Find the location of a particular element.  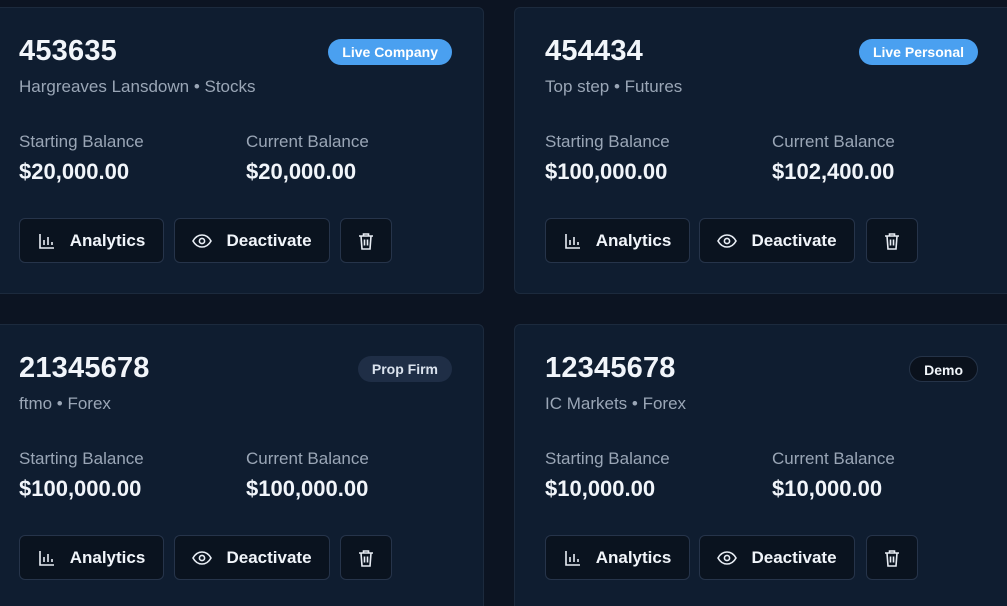

account-number: 453635 is located at coordinates (68, 51).